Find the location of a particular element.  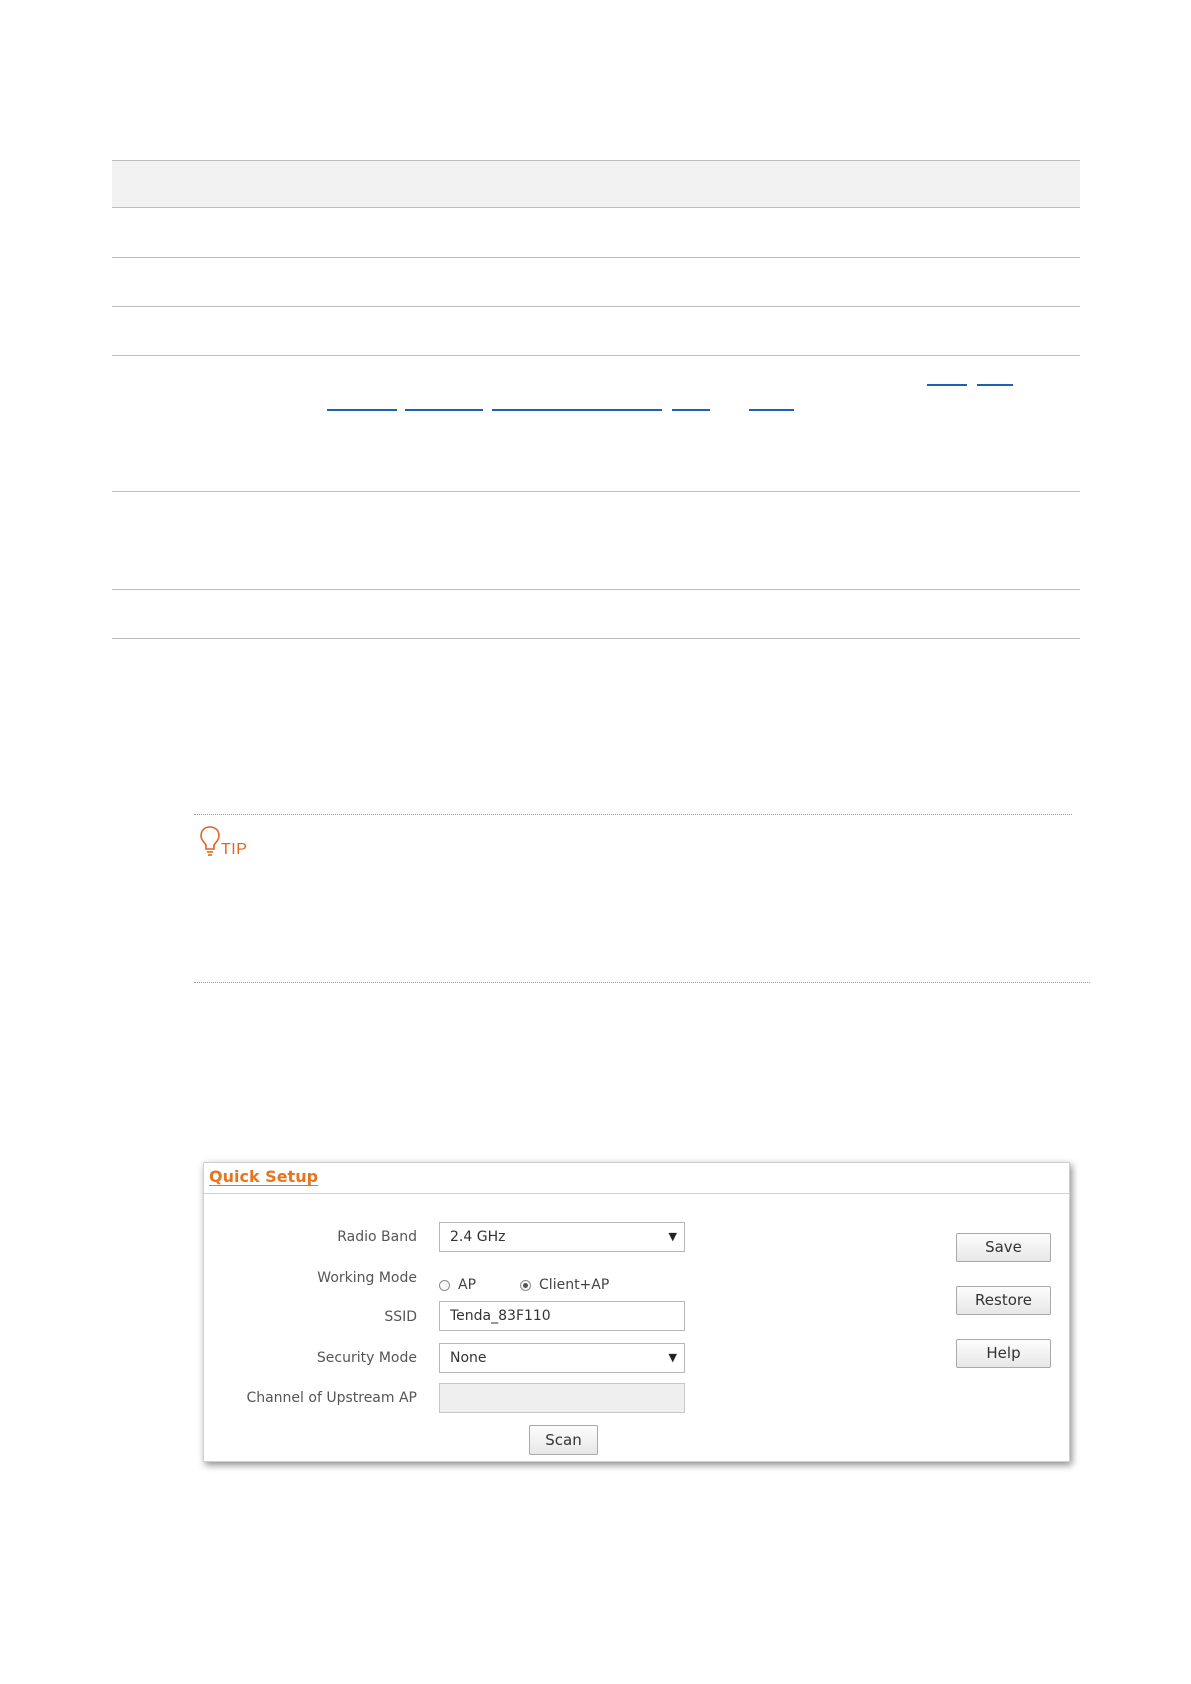

restore-button: Restore is located at coordinates (1003, 1300).